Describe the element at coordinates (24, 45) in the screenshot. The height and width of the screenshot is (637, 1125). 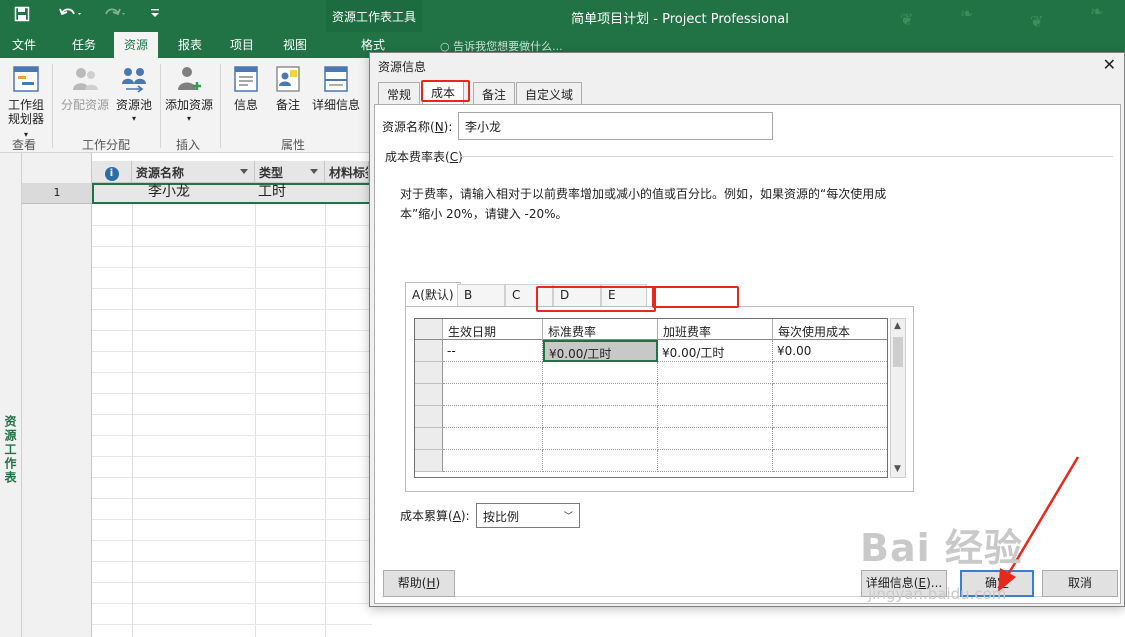
I see `tab-file: 文件` at that location.